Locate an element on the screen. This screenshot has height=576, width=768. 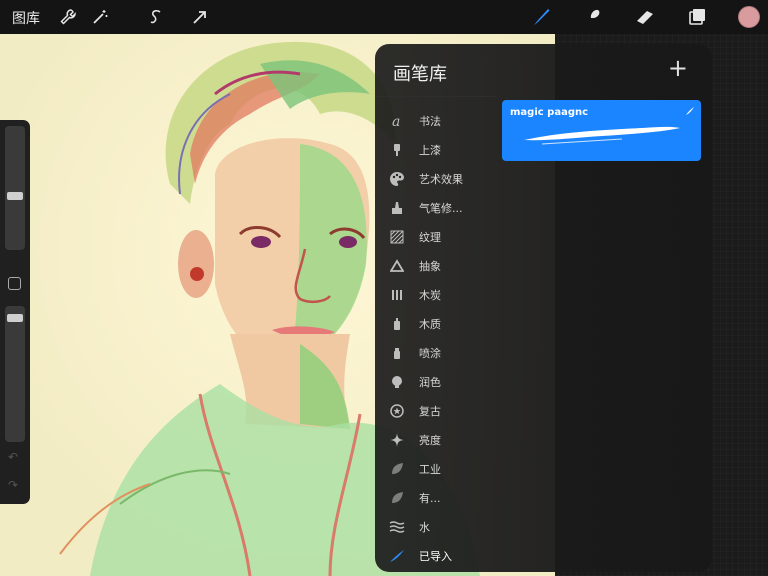
texture-icon is located at coordinates (397, 237).